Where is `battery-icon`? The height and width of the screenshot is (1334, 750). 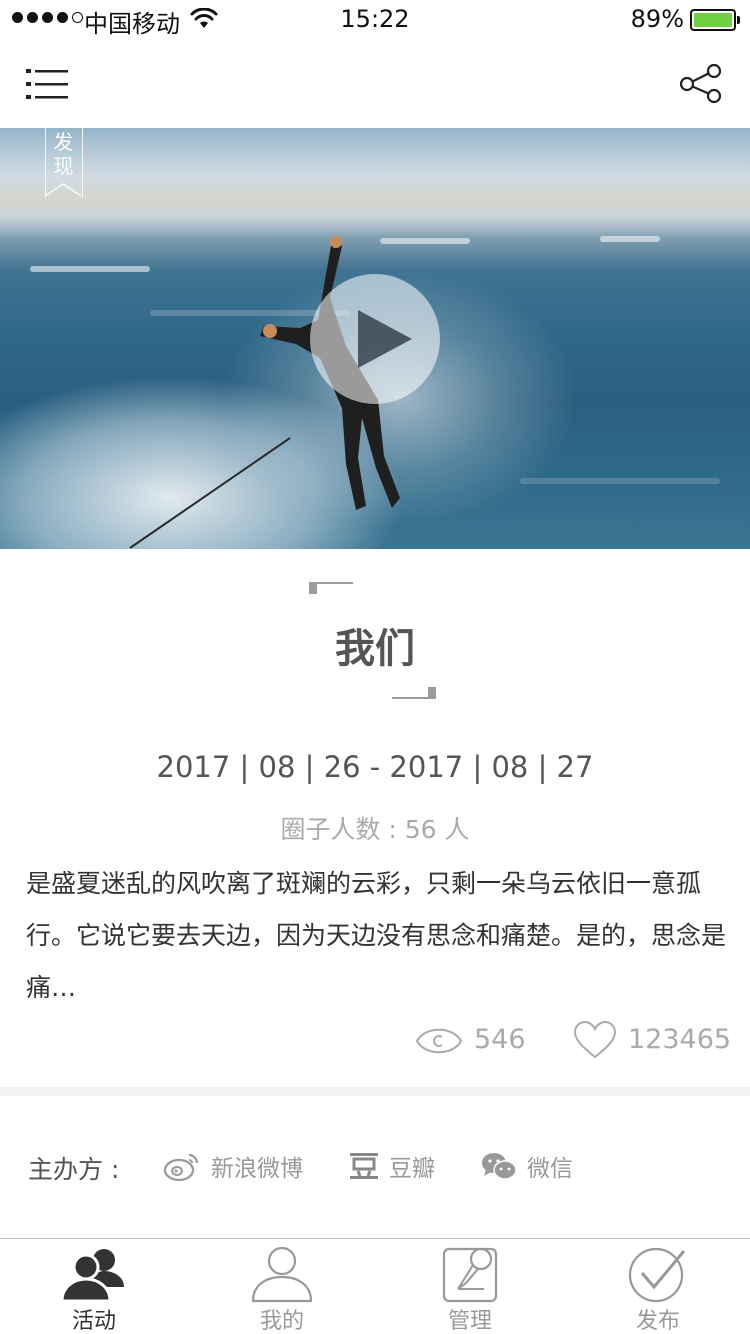 battery-icon is located at coordinates (715, 20).